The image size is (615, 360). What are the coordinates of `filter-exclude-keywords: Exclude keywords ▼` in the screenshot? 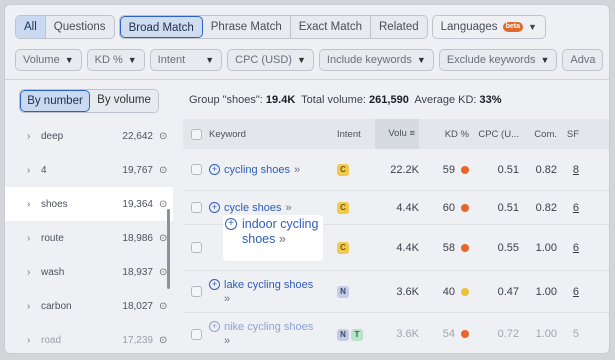 It's located at (498, 60).